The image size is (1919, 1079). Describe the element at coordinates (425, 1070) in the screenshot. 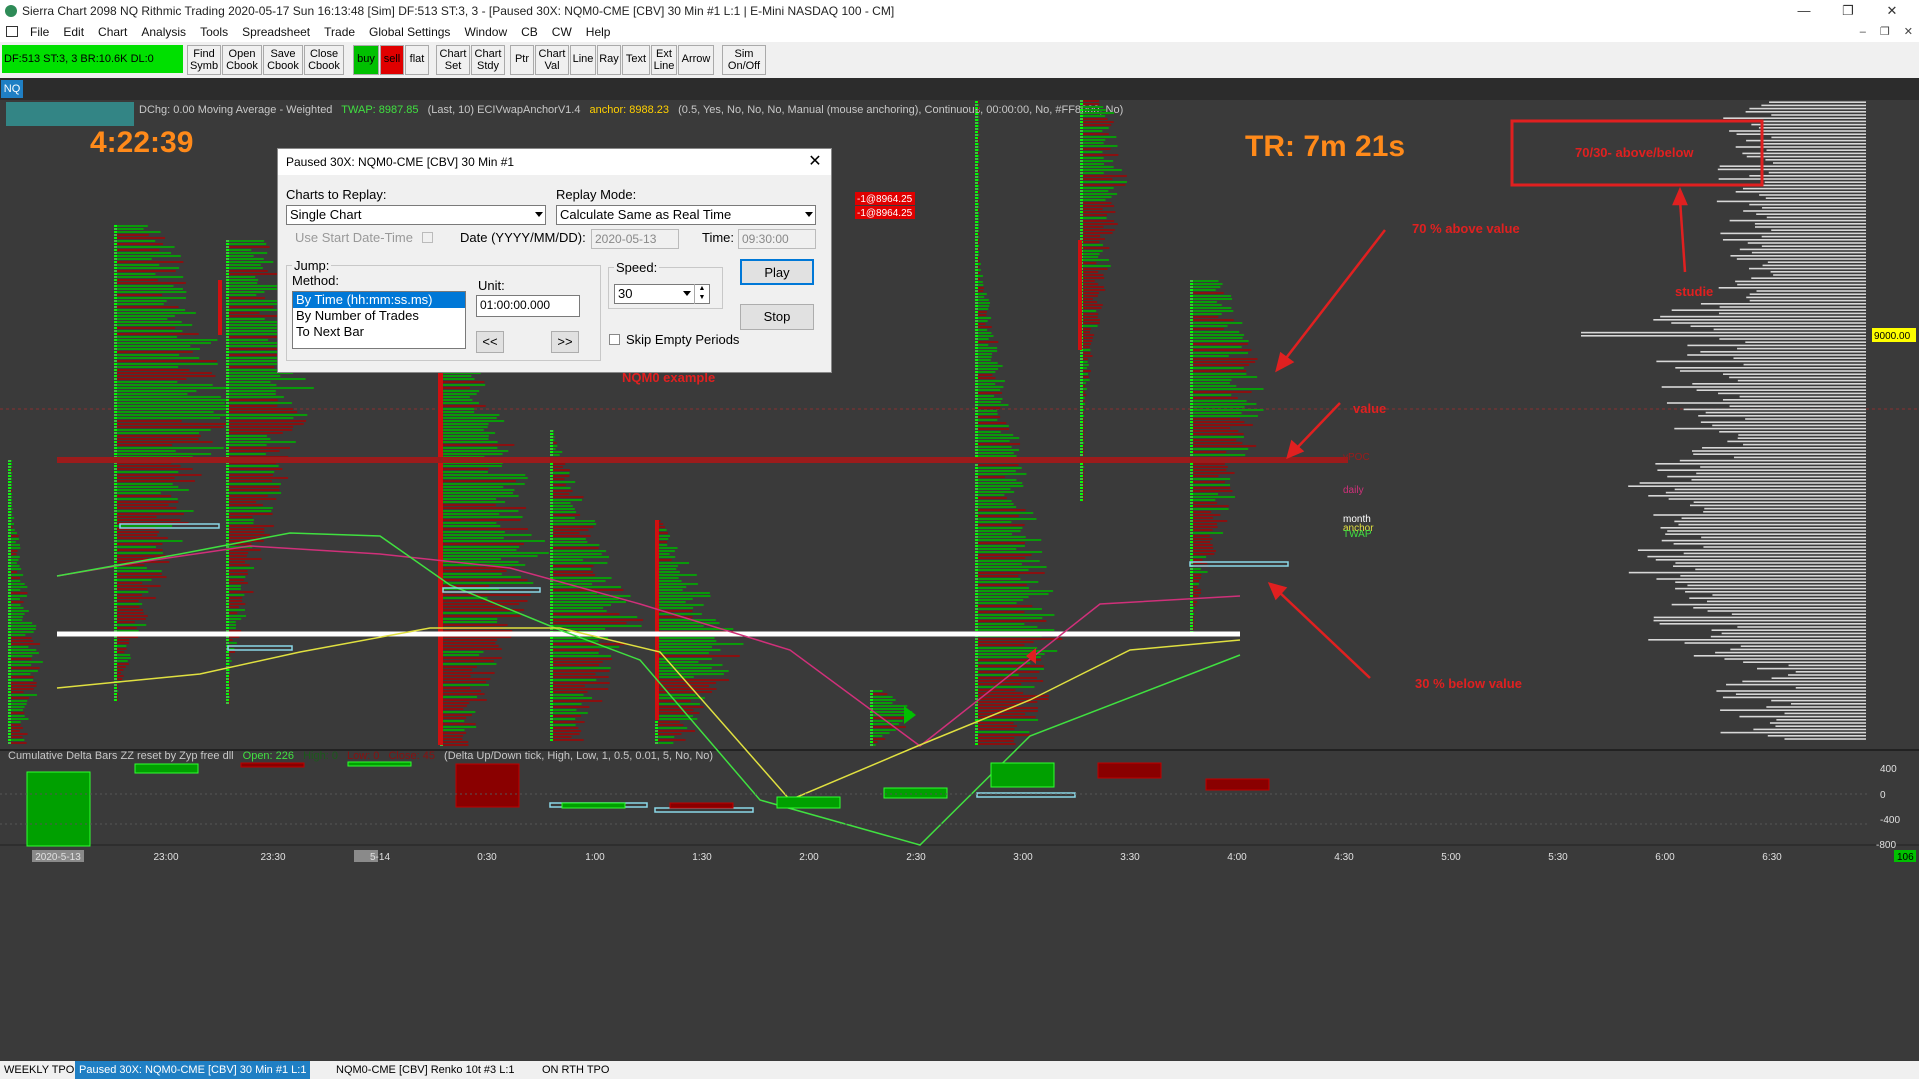

I see `tab-renko-chart: NQM0-CME [CBV] Renko 10t #3 L:1` at that location.